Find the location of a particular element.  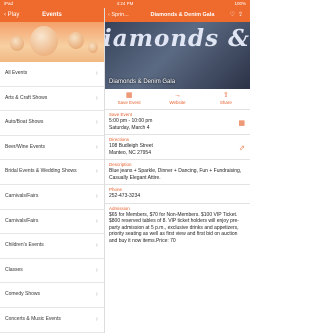

action-label: Website is located at coordinates (177, 102).